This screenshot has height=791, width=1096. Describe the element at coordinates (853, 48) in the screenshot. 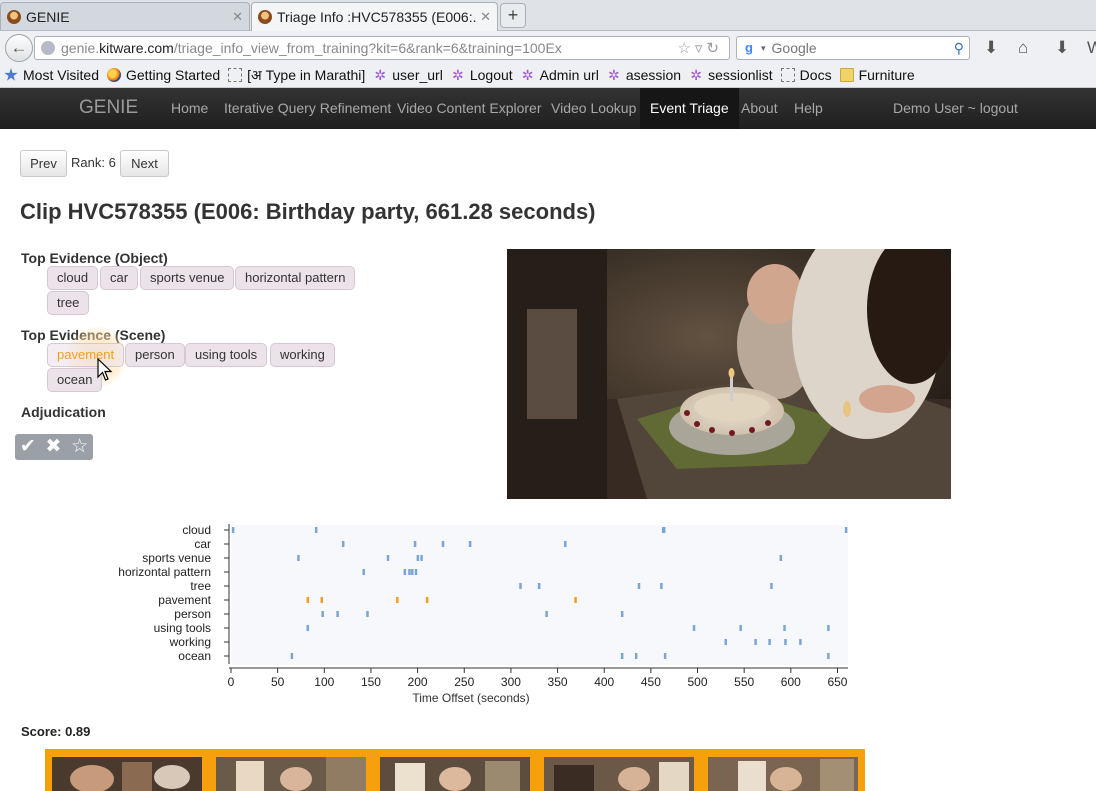

I see `search-bar: g ▾ Google ⚲` at that location.